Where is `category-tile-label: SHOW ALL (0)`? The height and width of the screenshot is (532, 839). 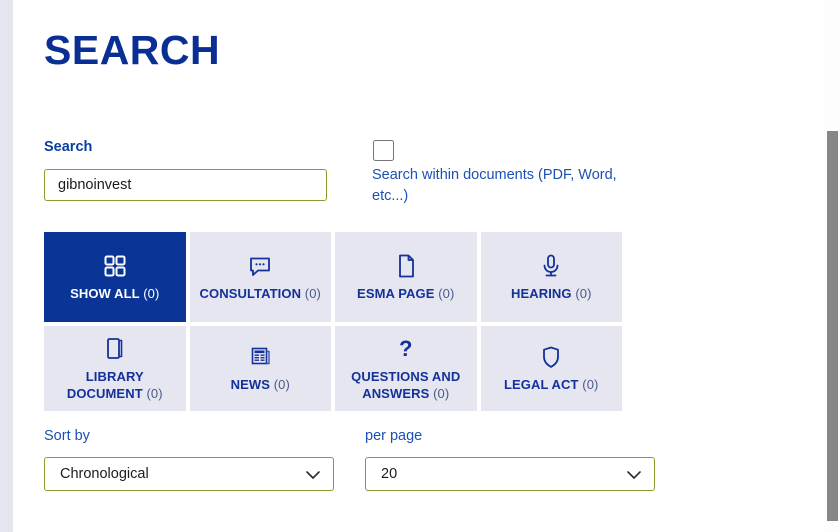
category-tile-label: SHOW ALL (0) is located at coordinates (114, 293).